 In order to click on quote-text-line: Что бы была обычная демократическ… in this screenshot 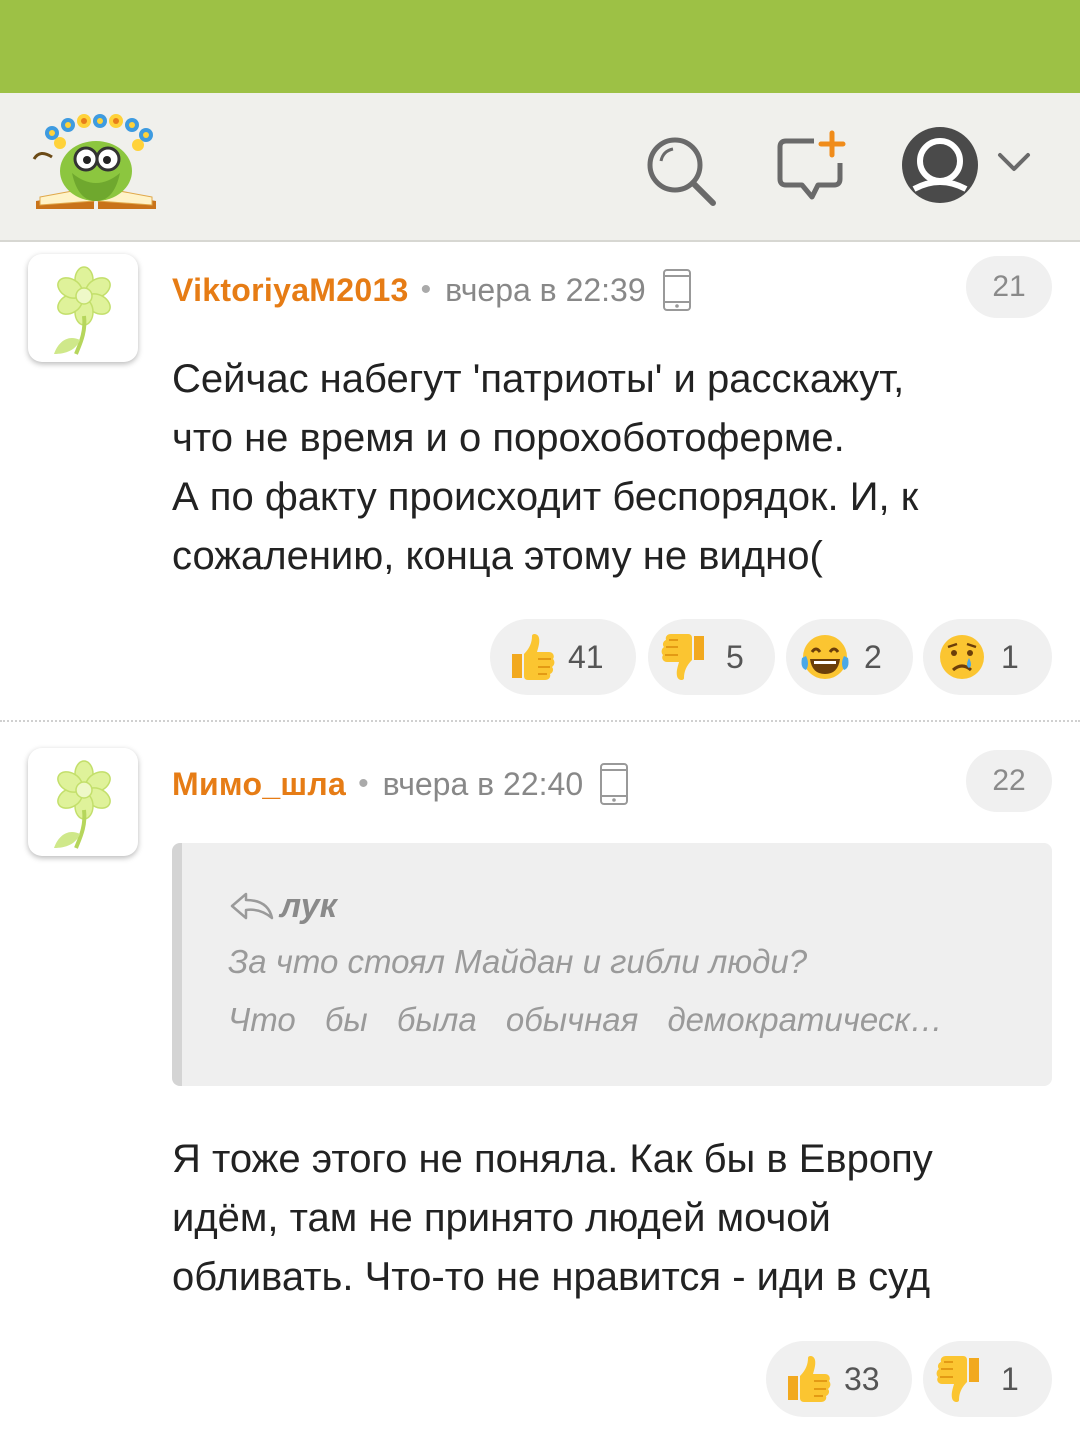, I will do `click(585, 1019)`.